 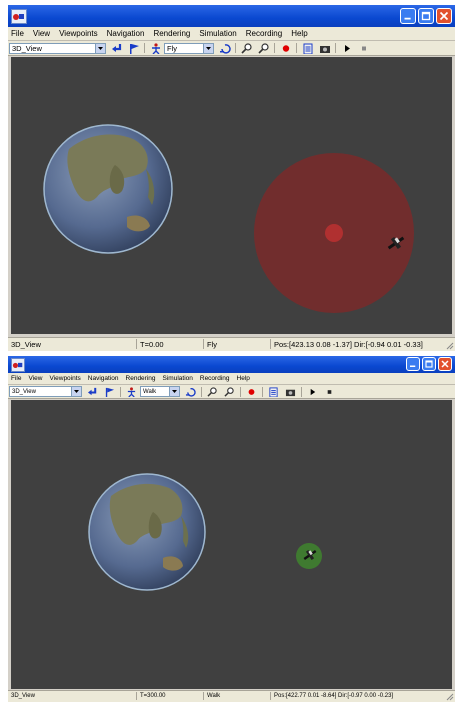 I want to click on nav-mode-select: Walk, so click(x=160, y=391).